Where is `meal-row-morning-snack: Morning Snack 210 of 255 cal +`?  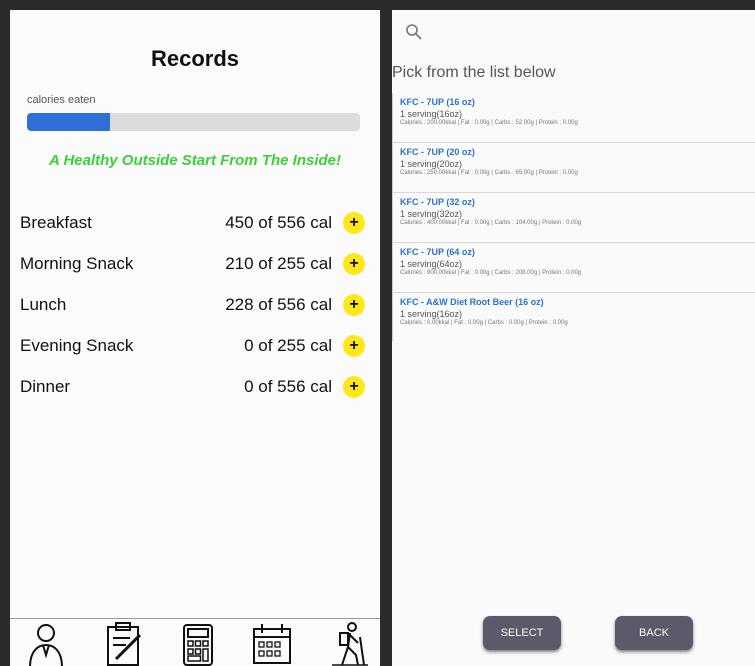
meal-row-morning-snack: Morning Snack 210 of 255 cal + is located at coordinates (192, 265).